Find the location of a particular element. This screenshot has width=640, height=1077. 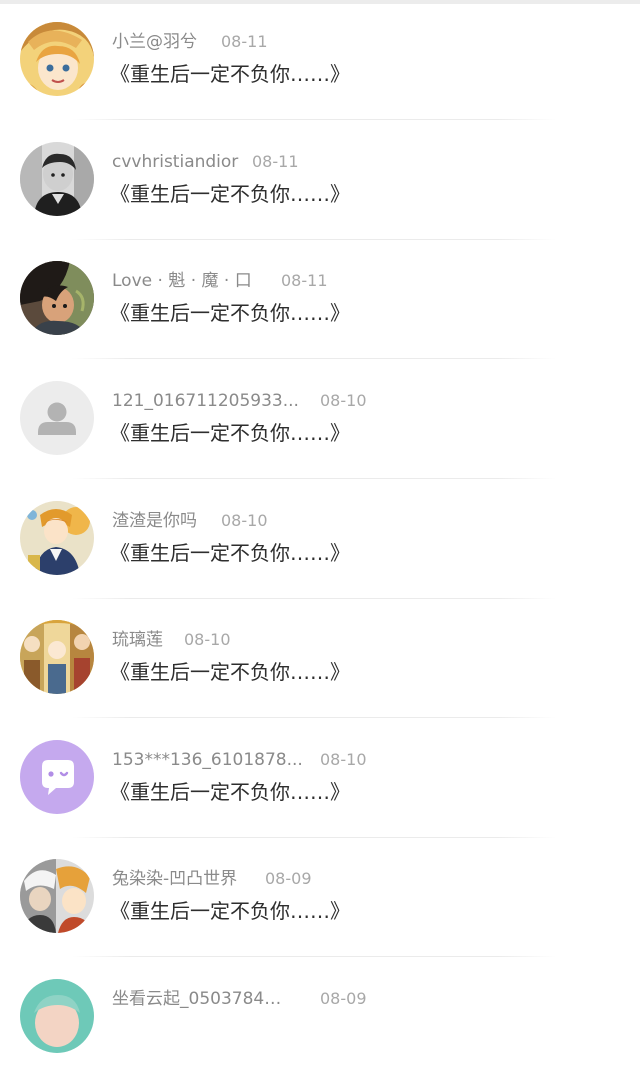

photo-boy-avatar-icon is located at coordinates (57, 179).